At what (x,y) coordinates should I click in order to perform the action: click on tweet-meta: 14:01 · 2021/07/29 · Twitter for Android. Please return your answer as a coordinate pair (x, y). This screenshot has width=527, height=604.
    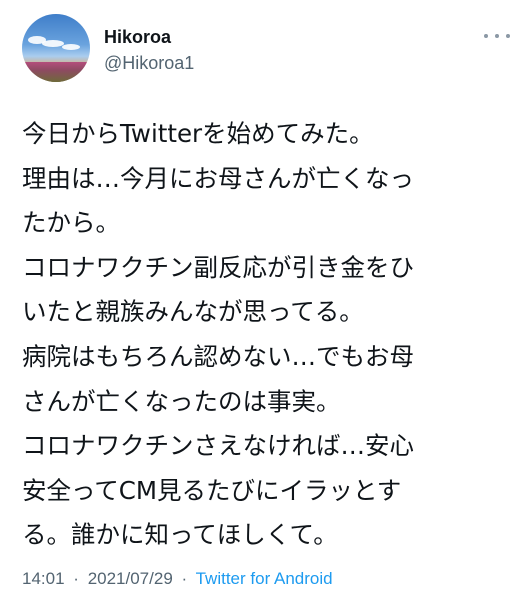
    Looking at the image, I should click on (177, 579).